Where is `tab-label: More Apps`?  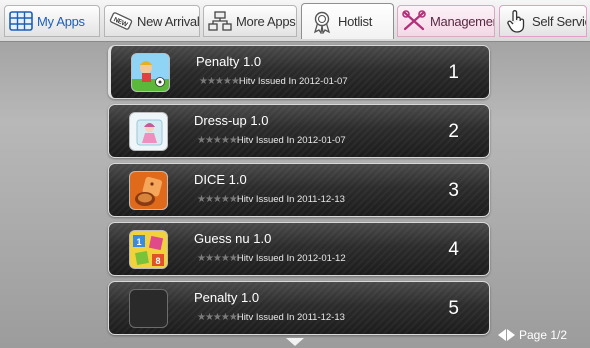 tab-label: More Apps is located at coordinates (266, 21).